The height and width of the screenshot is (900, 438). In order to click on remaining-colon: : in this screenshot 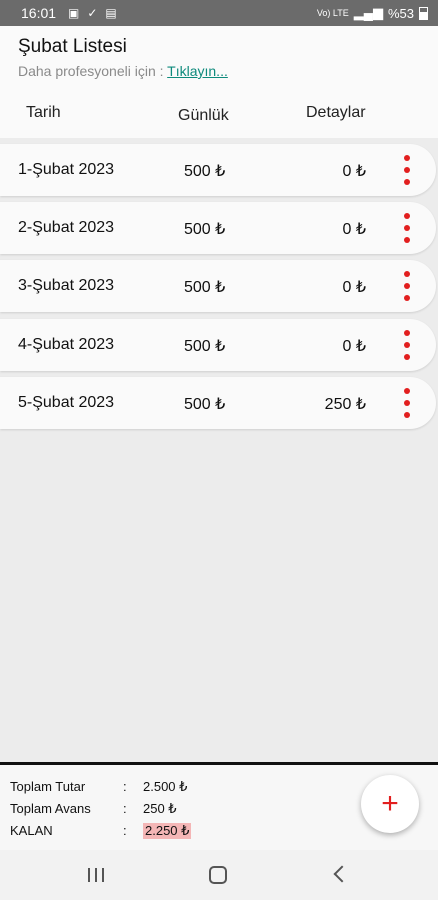, I will do `click(125, 830)`.